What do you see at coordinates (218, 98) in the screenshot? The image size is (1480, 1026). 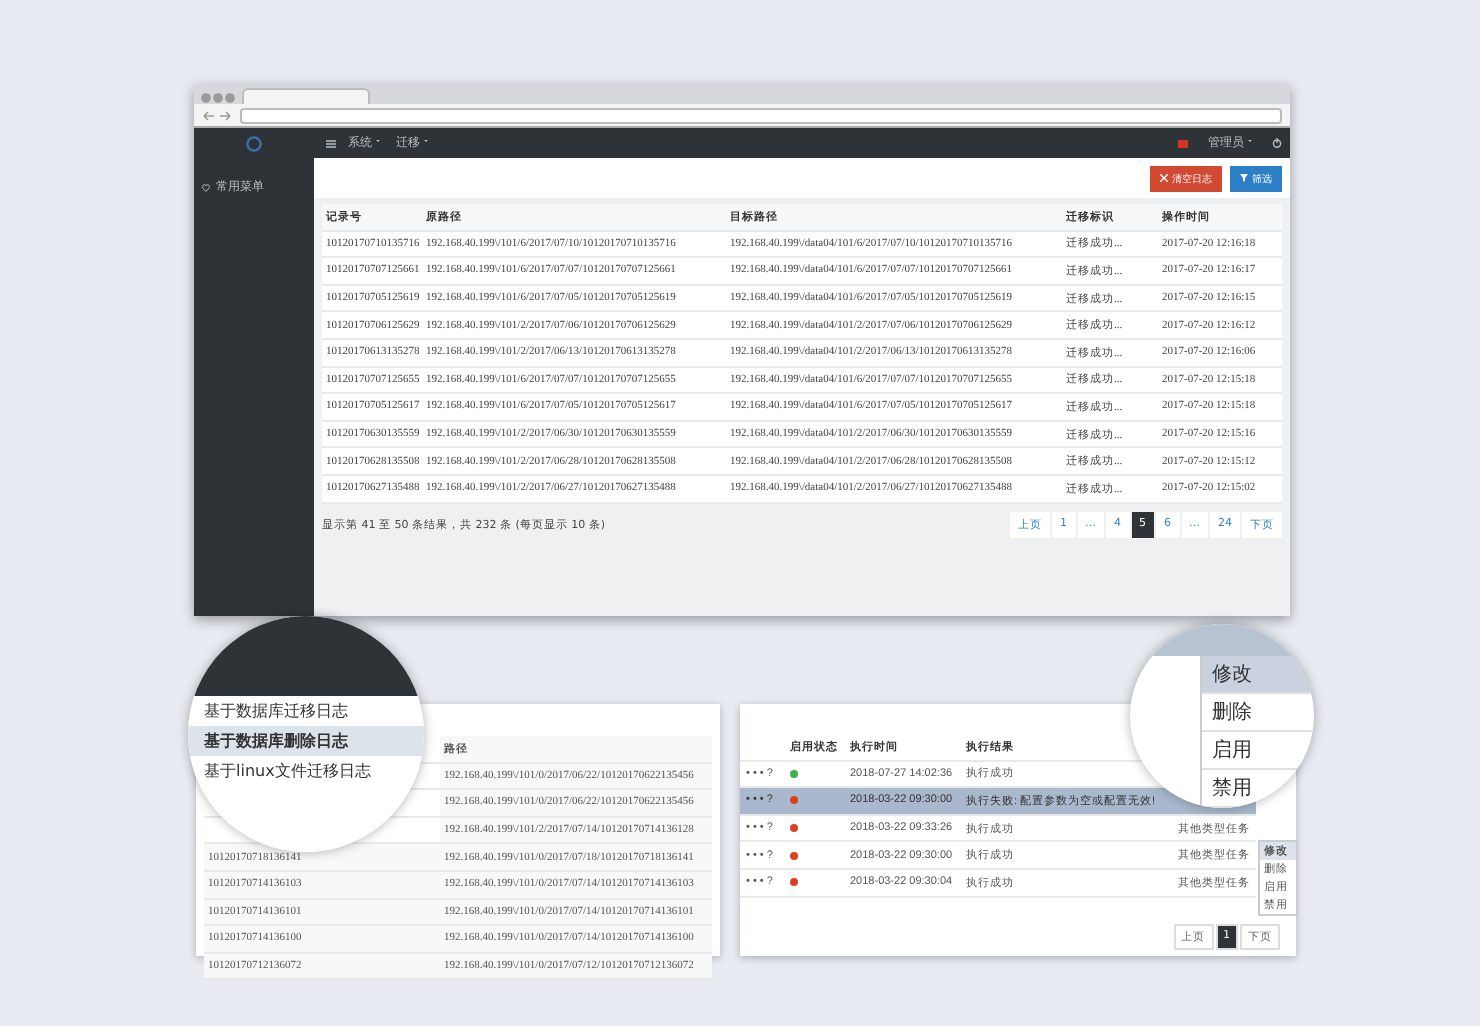 I see `window-controls-icon` at bounding box center [218, 98].